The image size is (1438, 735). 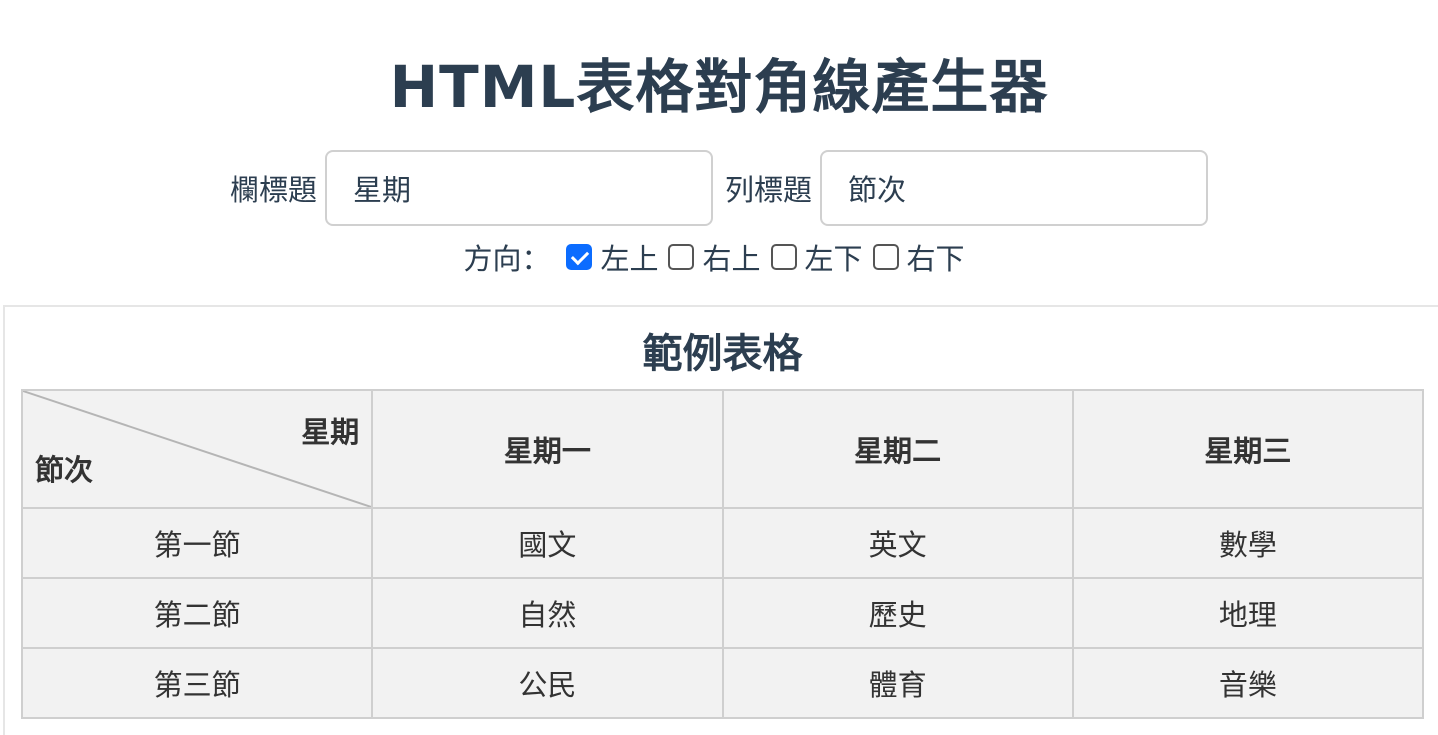 I want to click on row-header-cell: 第二節, so click(x=197, y=613).